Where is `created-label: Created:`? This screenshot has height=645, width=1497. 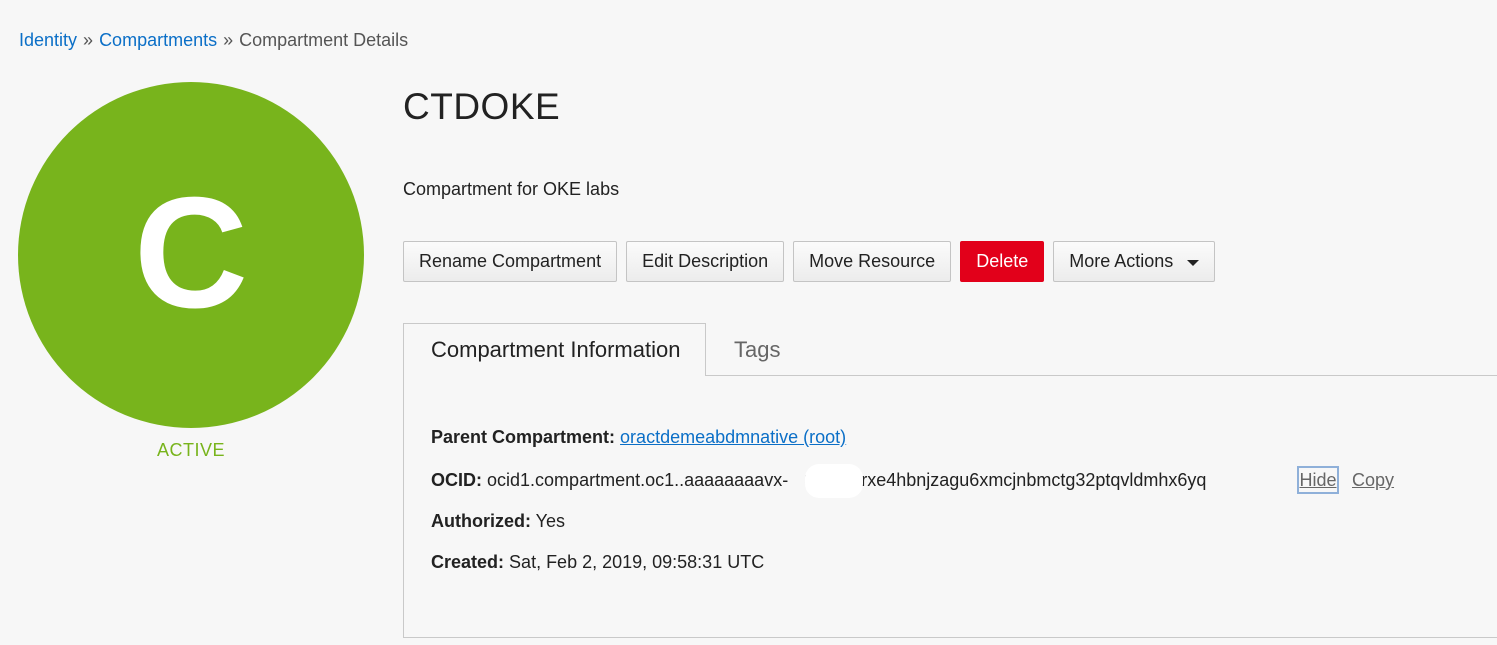 created-label: Created: is located at coordinates (468, 562).